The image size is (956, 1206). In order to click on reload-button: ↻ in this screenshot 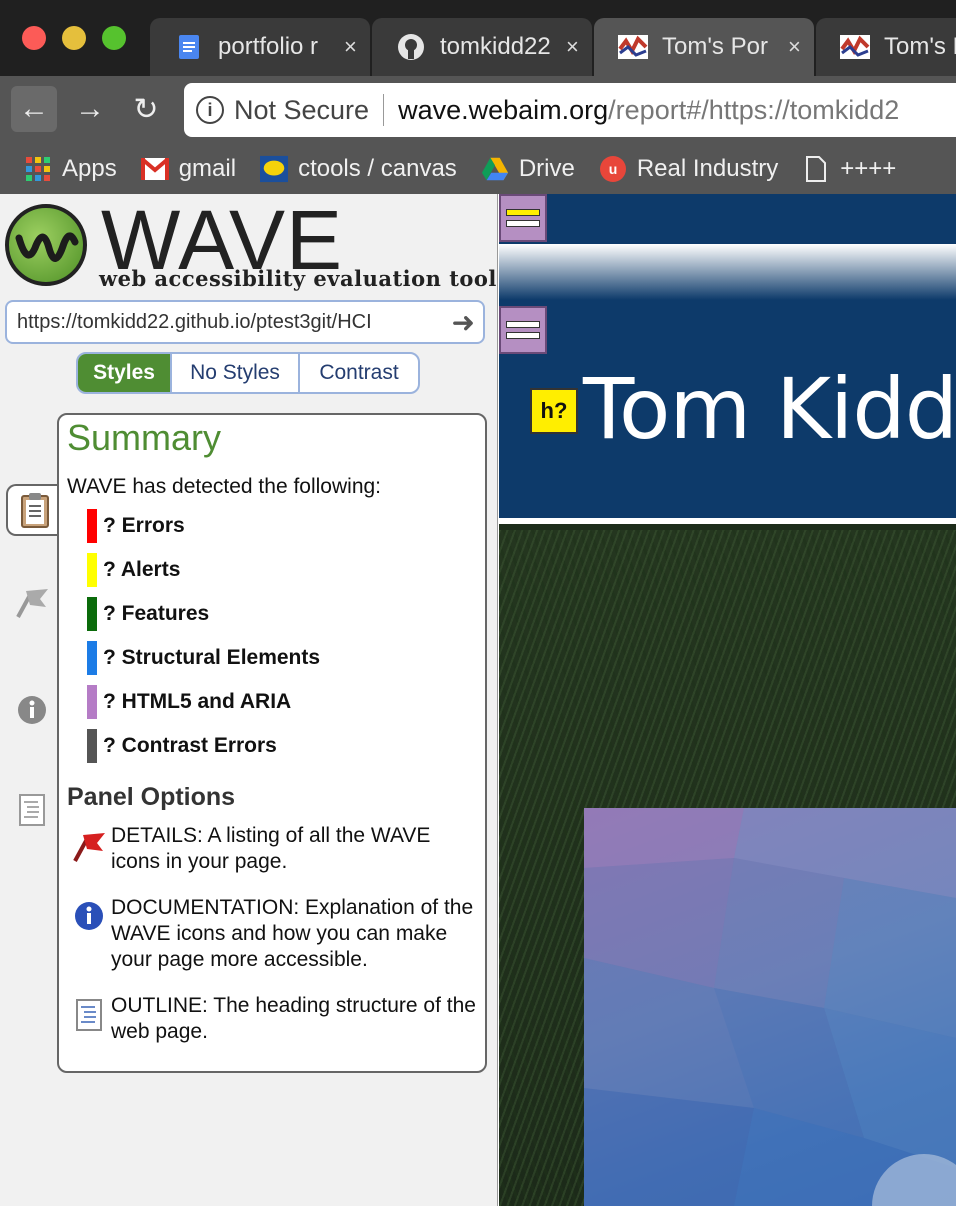, I will do `click(146, 109)`.